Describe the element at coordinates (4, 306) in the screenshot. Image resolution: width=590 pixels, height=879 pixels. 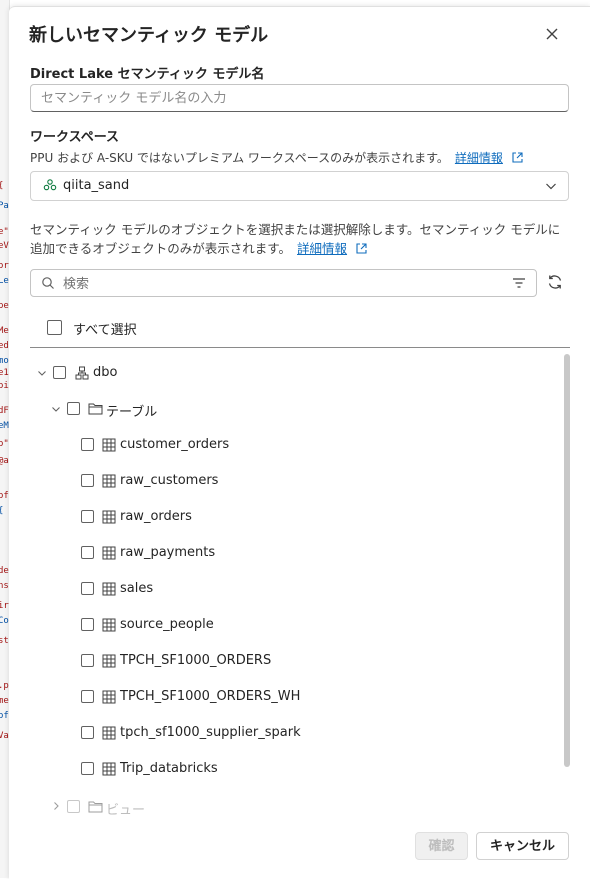
I see `background-code-fragment: pe` at that location.